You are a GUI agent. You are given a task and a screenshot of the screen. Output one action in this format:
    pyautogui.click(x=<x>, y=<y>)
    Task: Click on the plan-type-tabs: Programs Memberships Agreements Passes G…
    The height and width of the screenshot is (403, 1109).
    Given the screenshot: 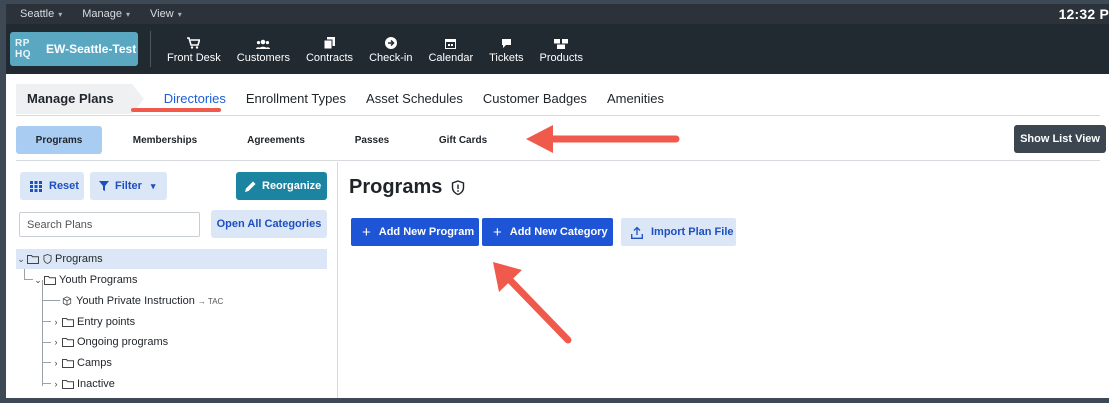 What is the action you would take?
    pyautogui.click(x=561, y=139)
    